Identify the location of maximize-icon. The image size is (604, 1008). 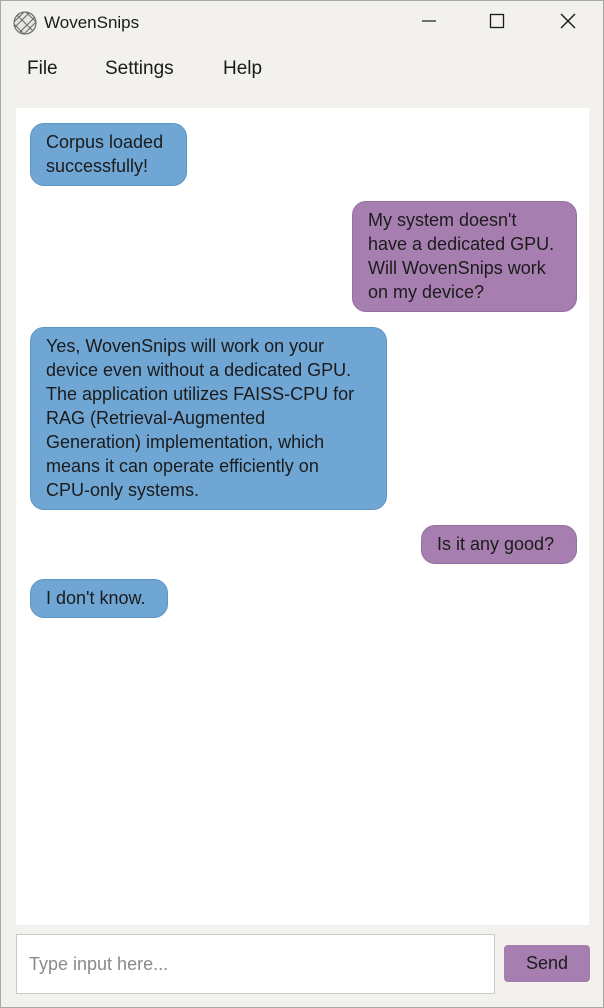
(497, 23).